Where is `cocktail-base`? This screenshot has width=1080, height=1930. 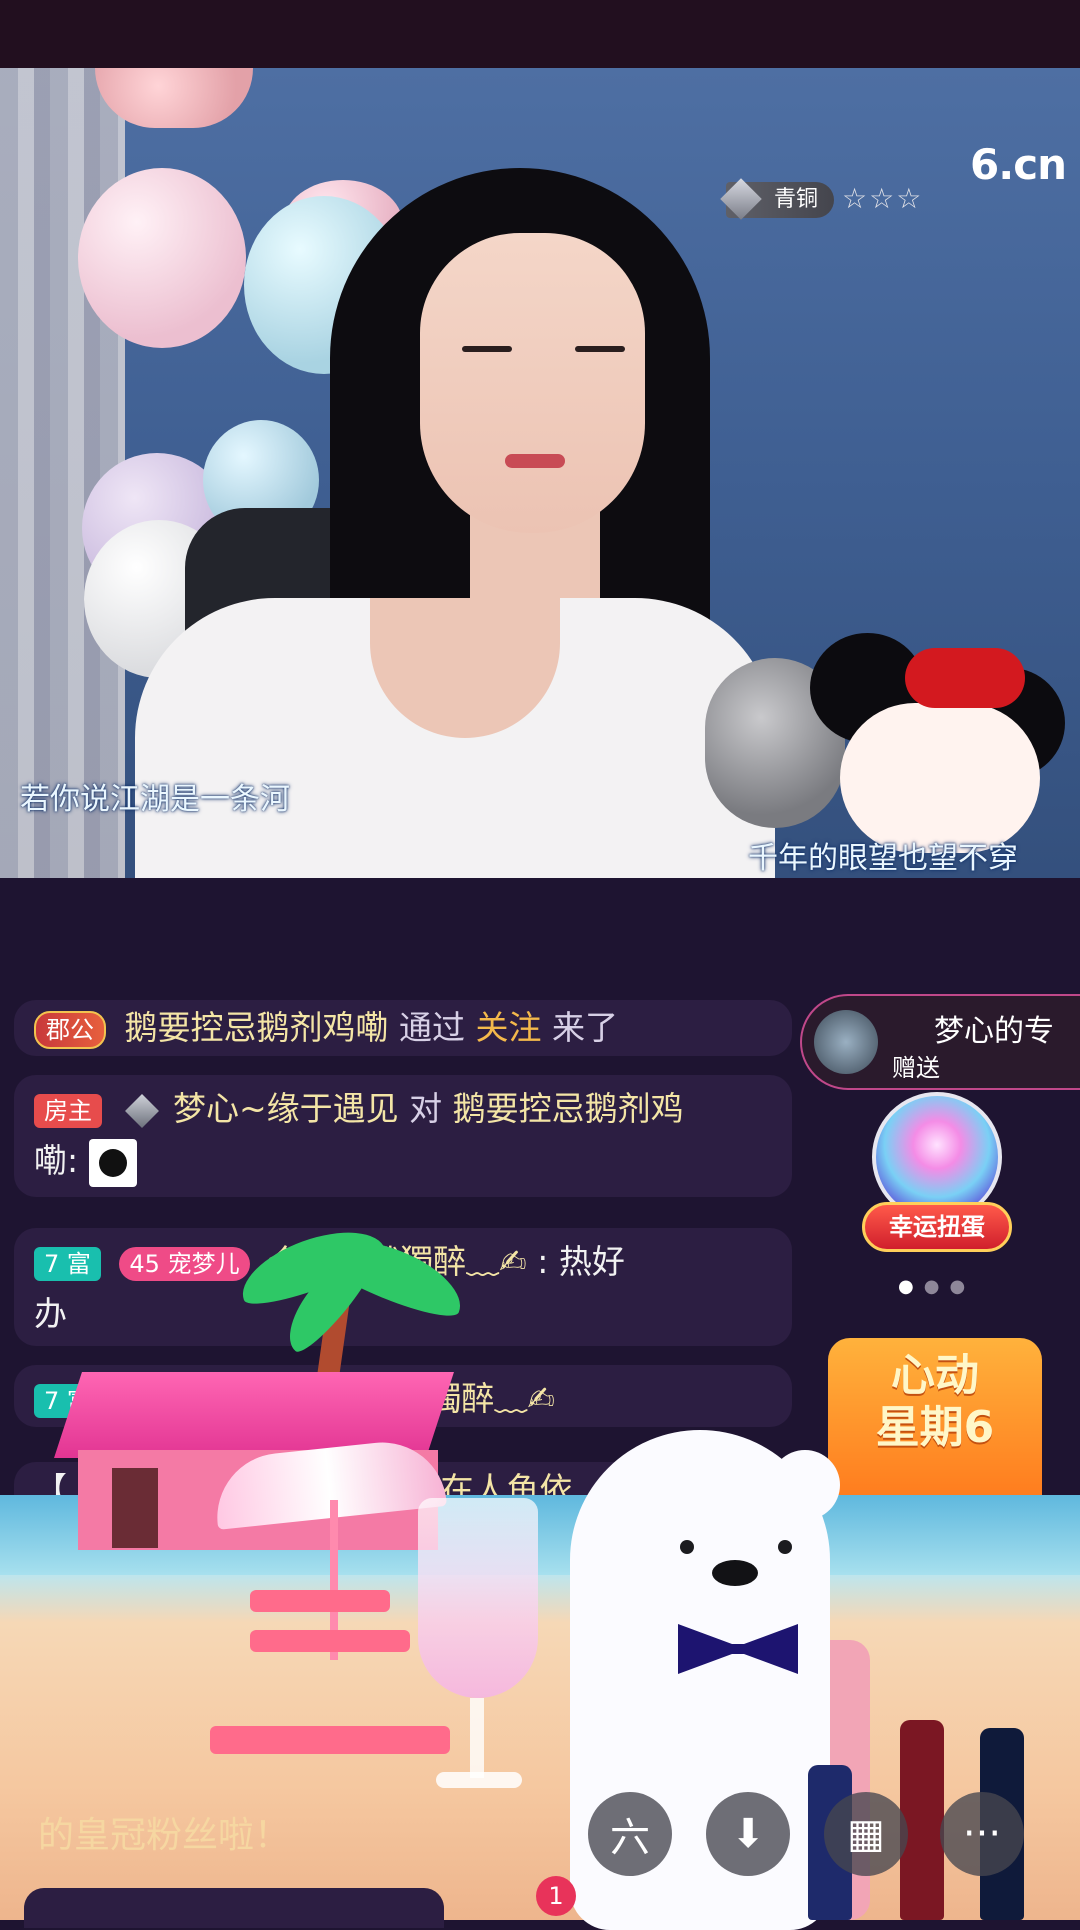 cocktail-base is located at coordinates (479, 1780).